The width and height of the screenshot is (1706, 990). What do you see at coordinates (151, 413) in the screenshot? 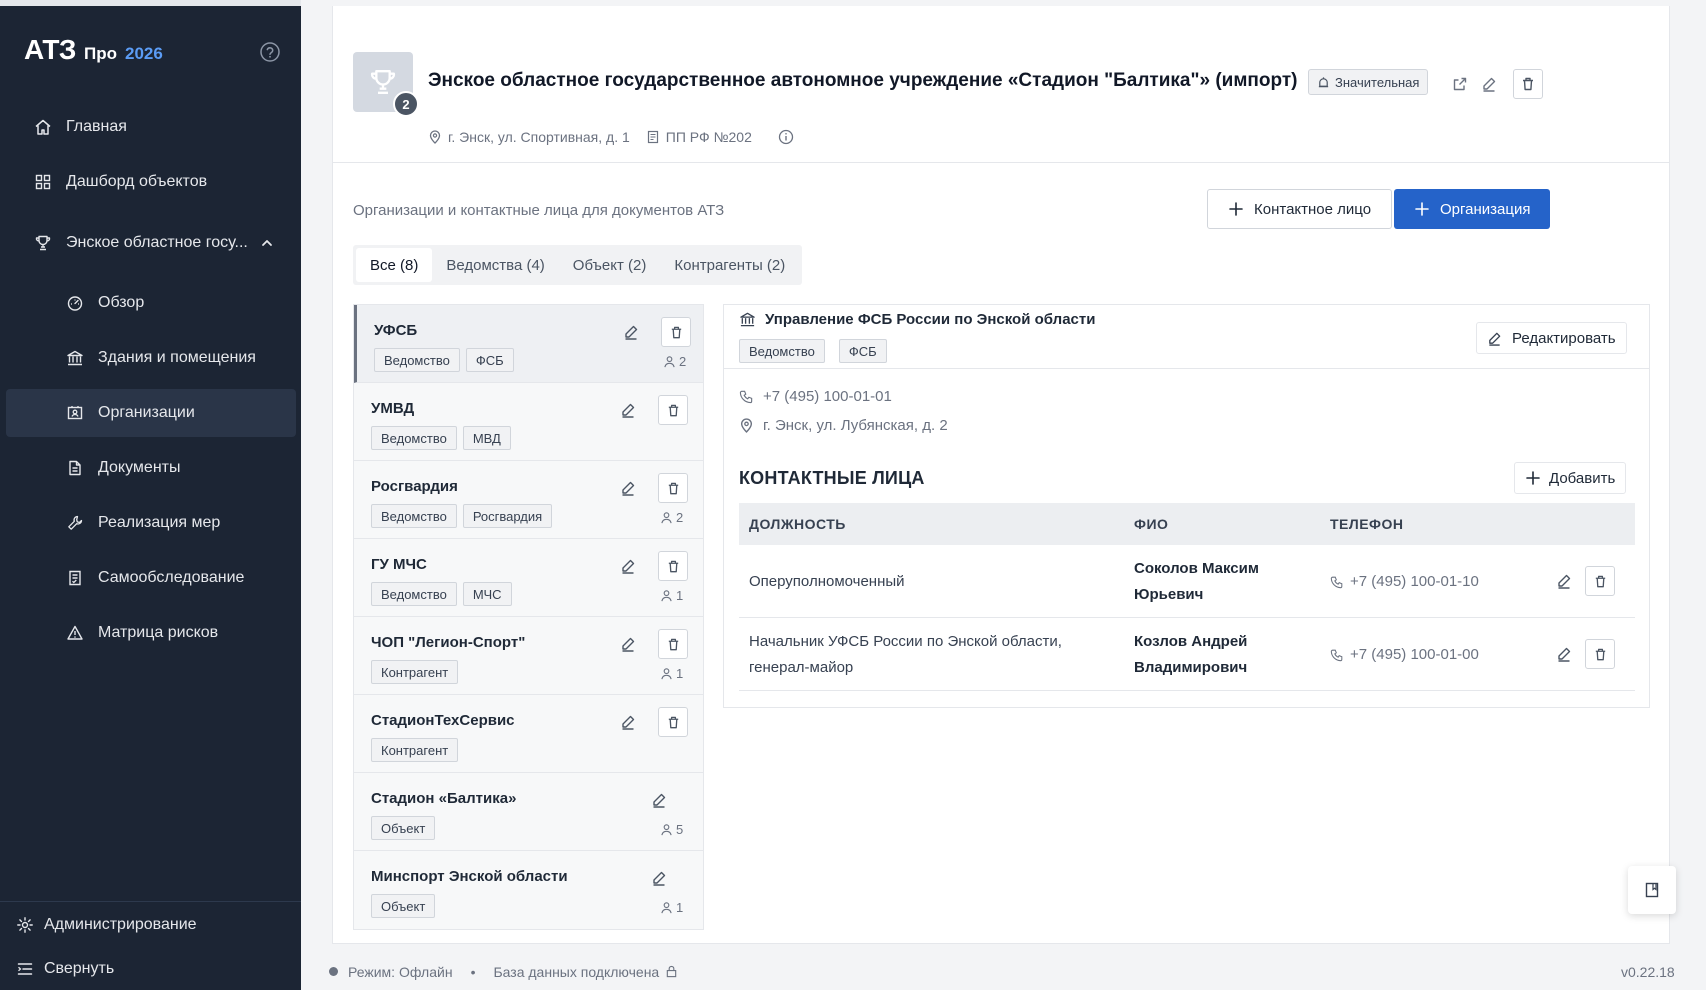
I see `subnav-organizations: Организации` at bounding box center [151, 413].